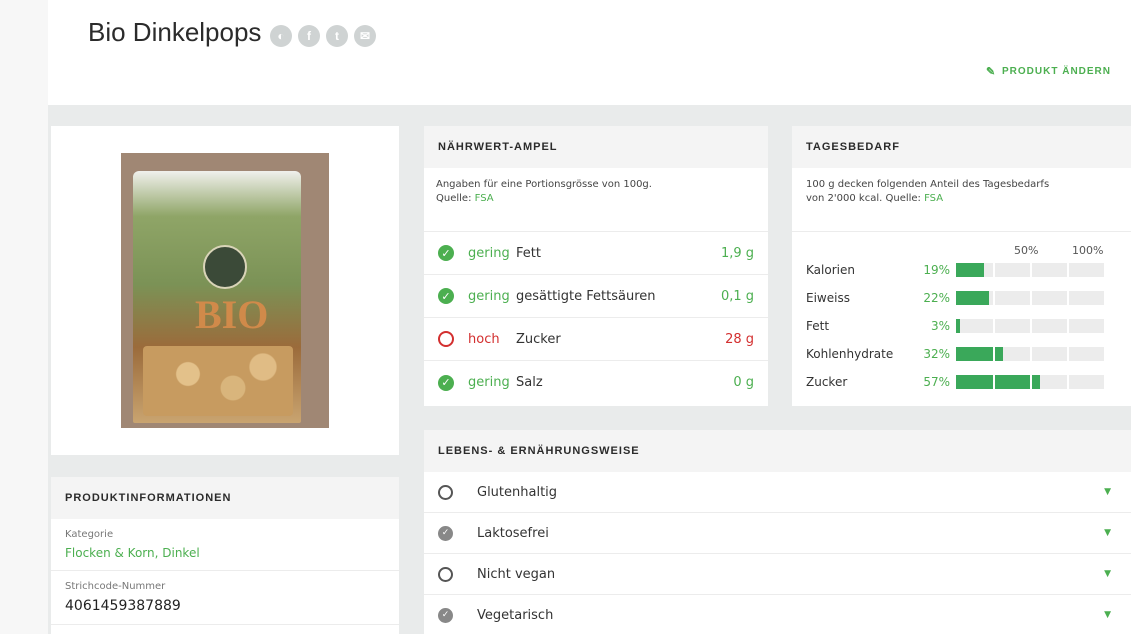 The height and width of the screenshot is (634, 1131). What do you see at coordinates (528, 253) in the screenshot?
I see `ampel-nutrient: Fett` at bounding box center [528, 253].